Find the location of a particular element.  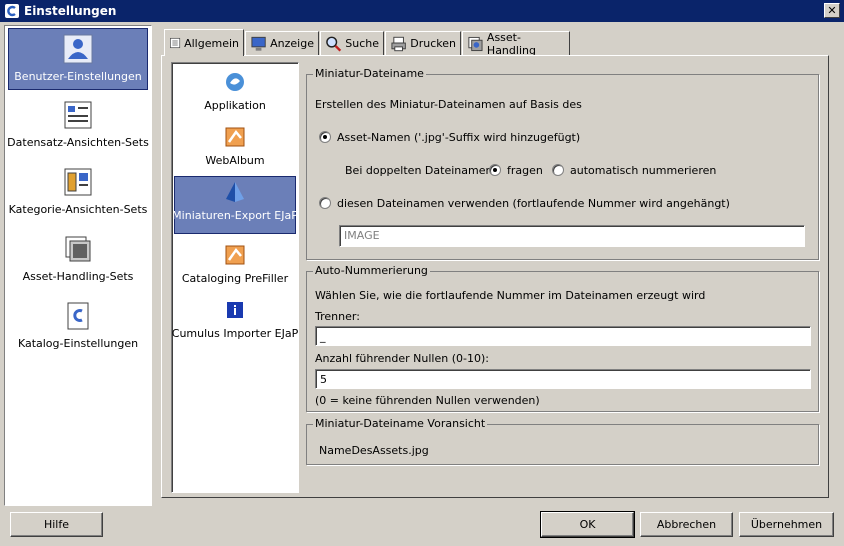

general-icon is located at coordinates (175, 43).